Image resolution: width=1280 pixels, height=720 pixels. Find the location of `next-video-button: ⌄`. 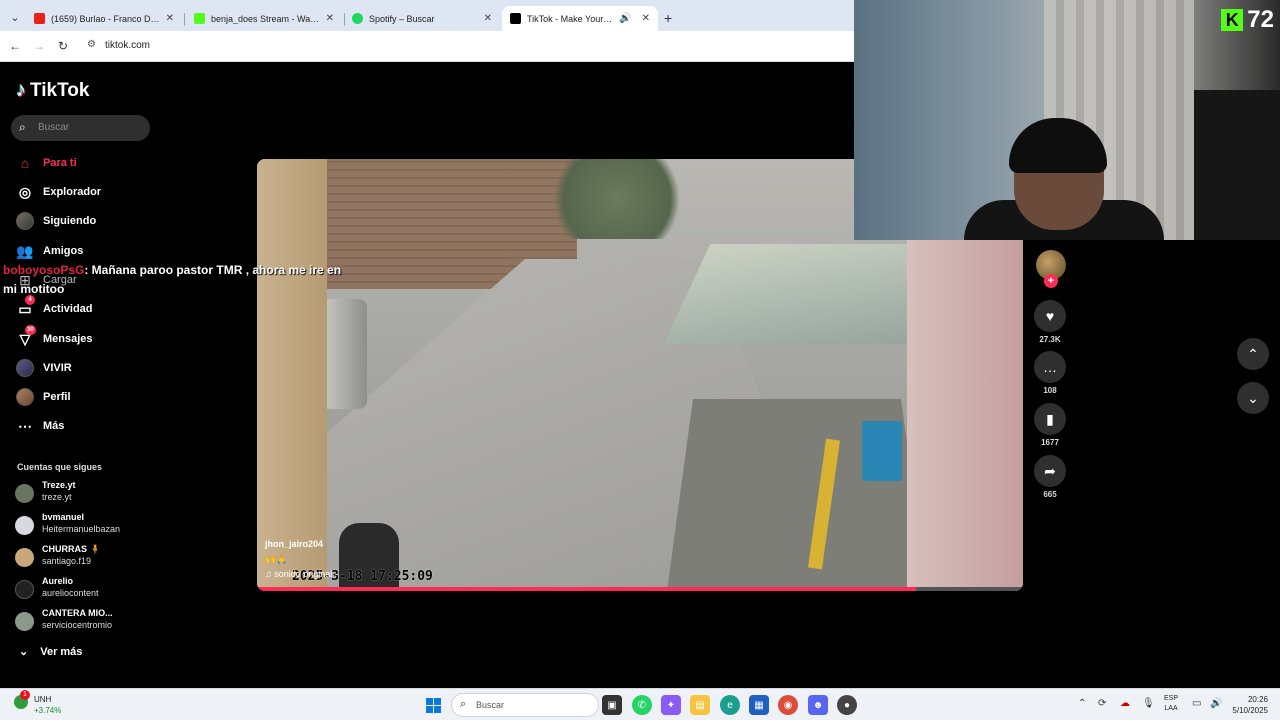

next-video-button: ⌄ is located at coordinates (1253, 398).